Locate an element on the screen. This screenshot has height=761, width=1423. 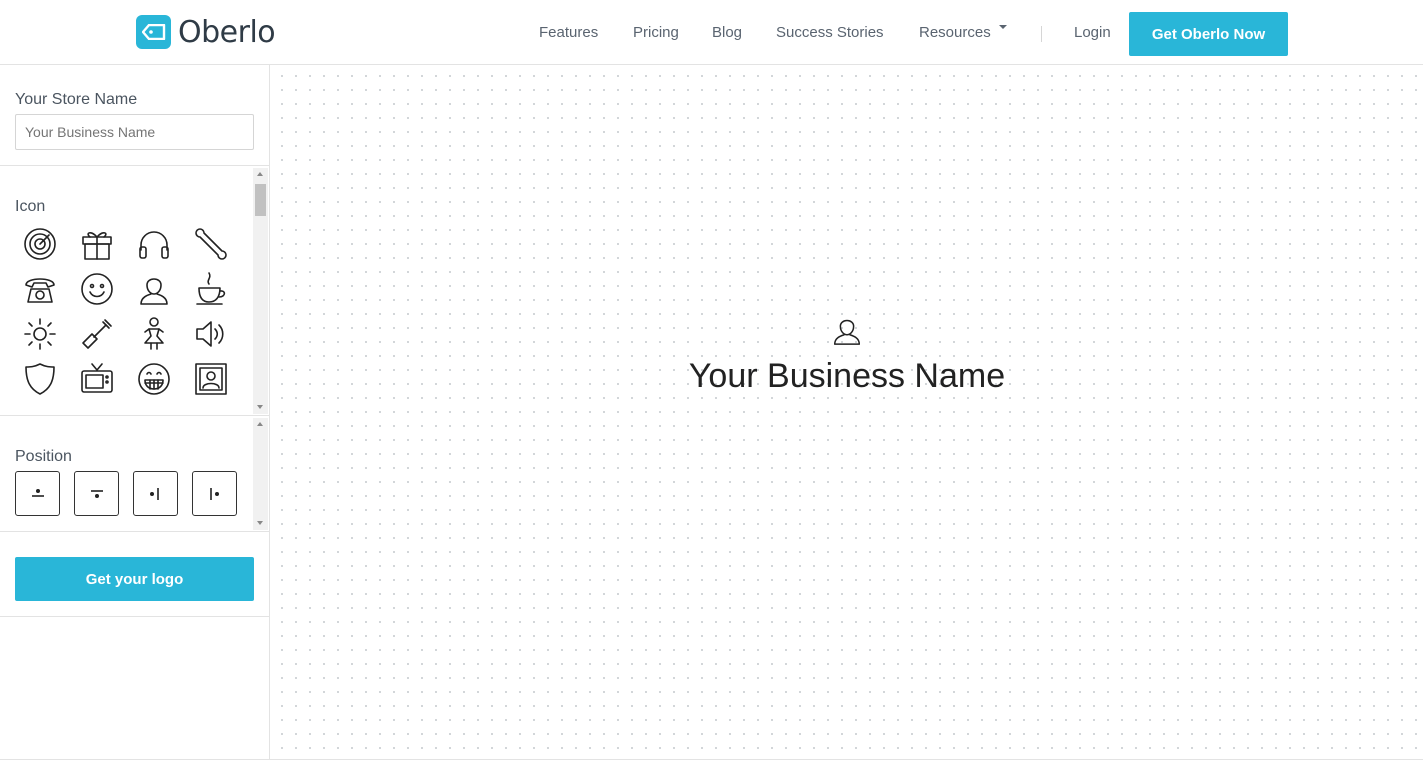
icon-bottom-position-icon is located at coordinates (97, 494).